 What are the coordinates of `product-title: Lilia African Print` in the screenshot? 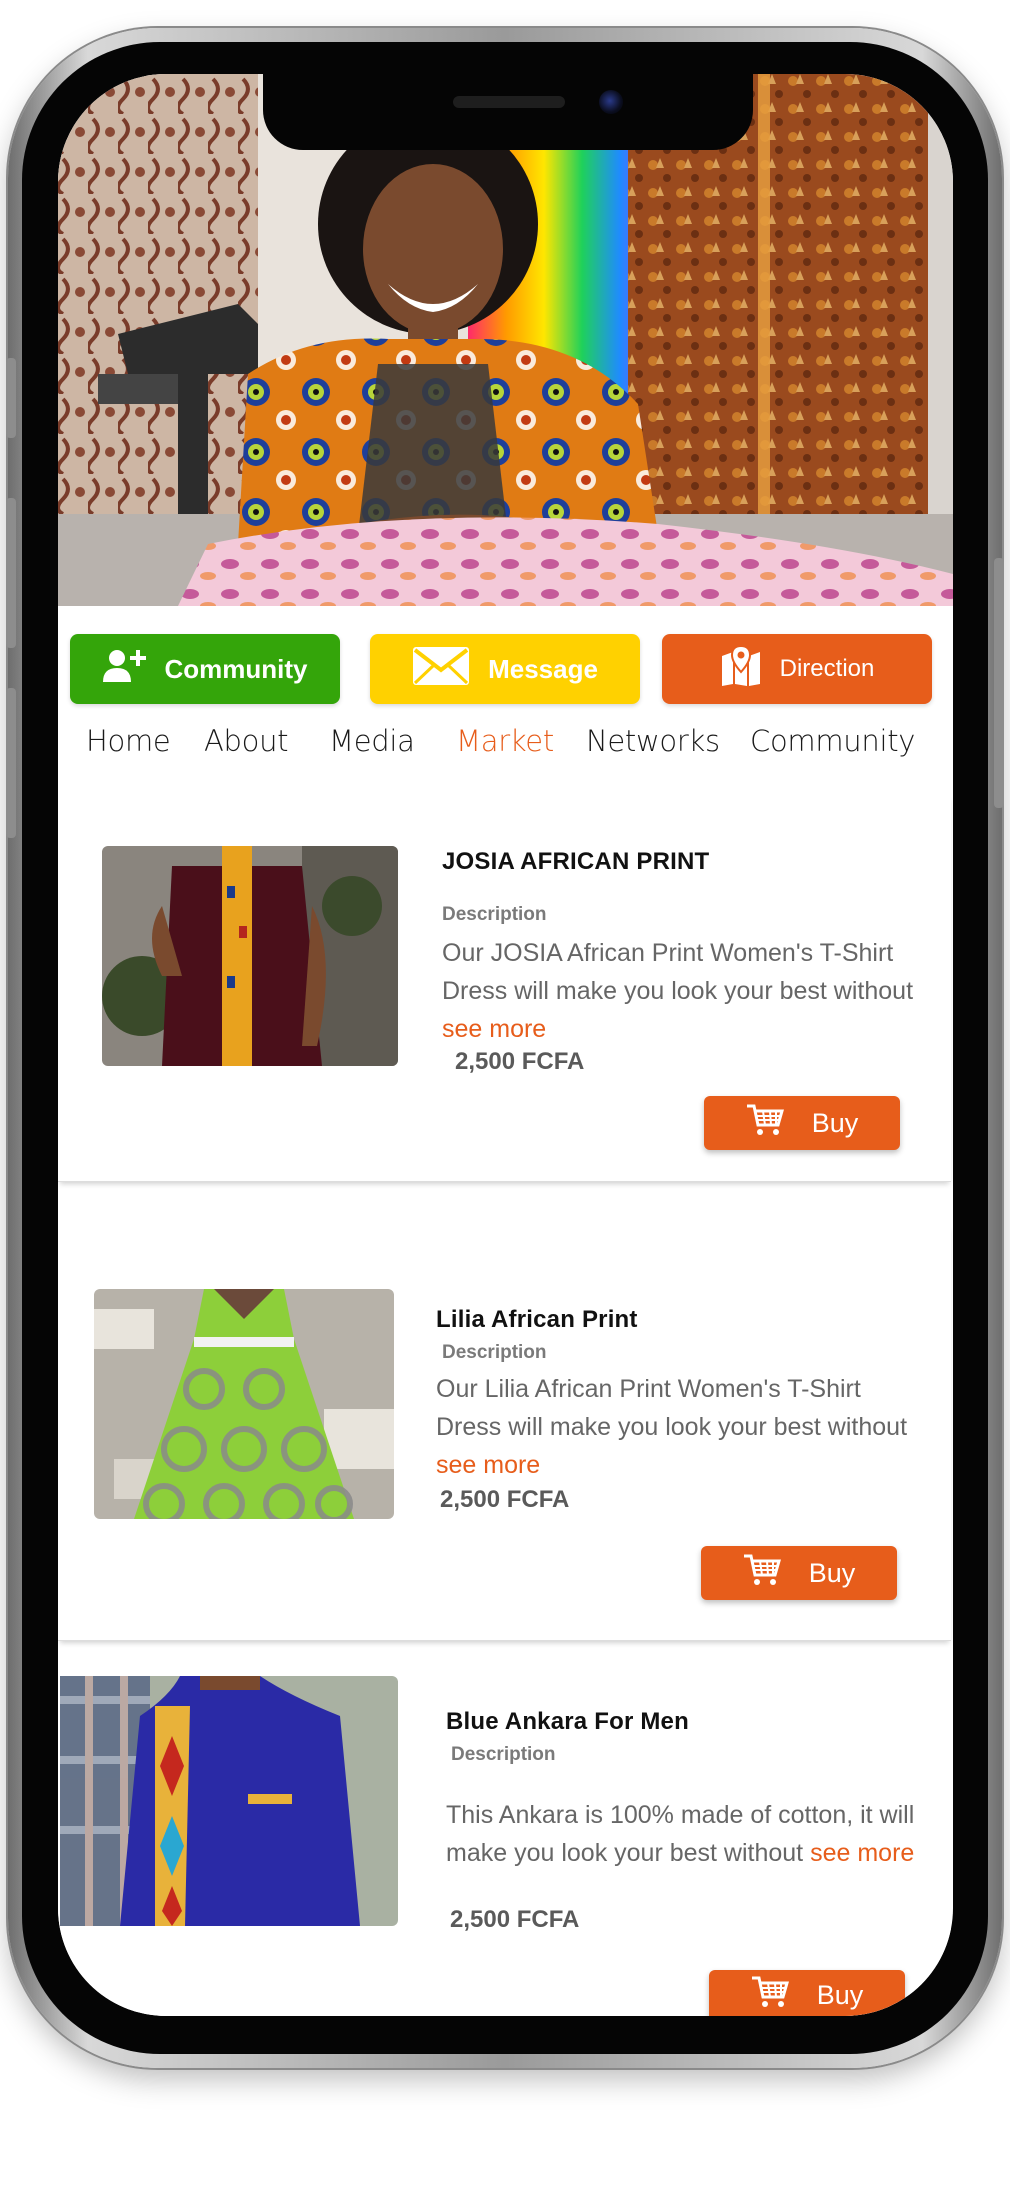 It's located at (537, 1320).